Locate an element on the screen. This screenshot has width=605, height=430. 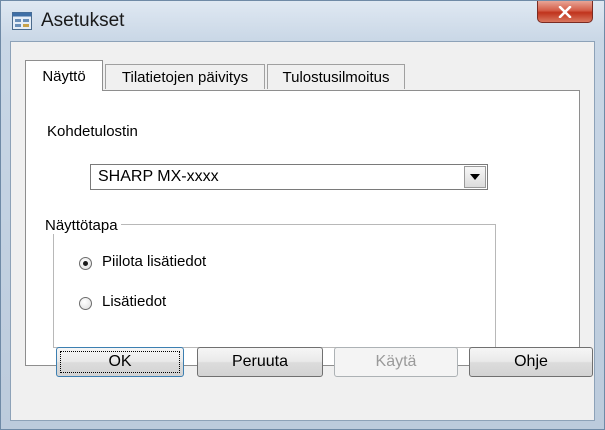
help-button: Ohje is located at coordinates (531, 362).